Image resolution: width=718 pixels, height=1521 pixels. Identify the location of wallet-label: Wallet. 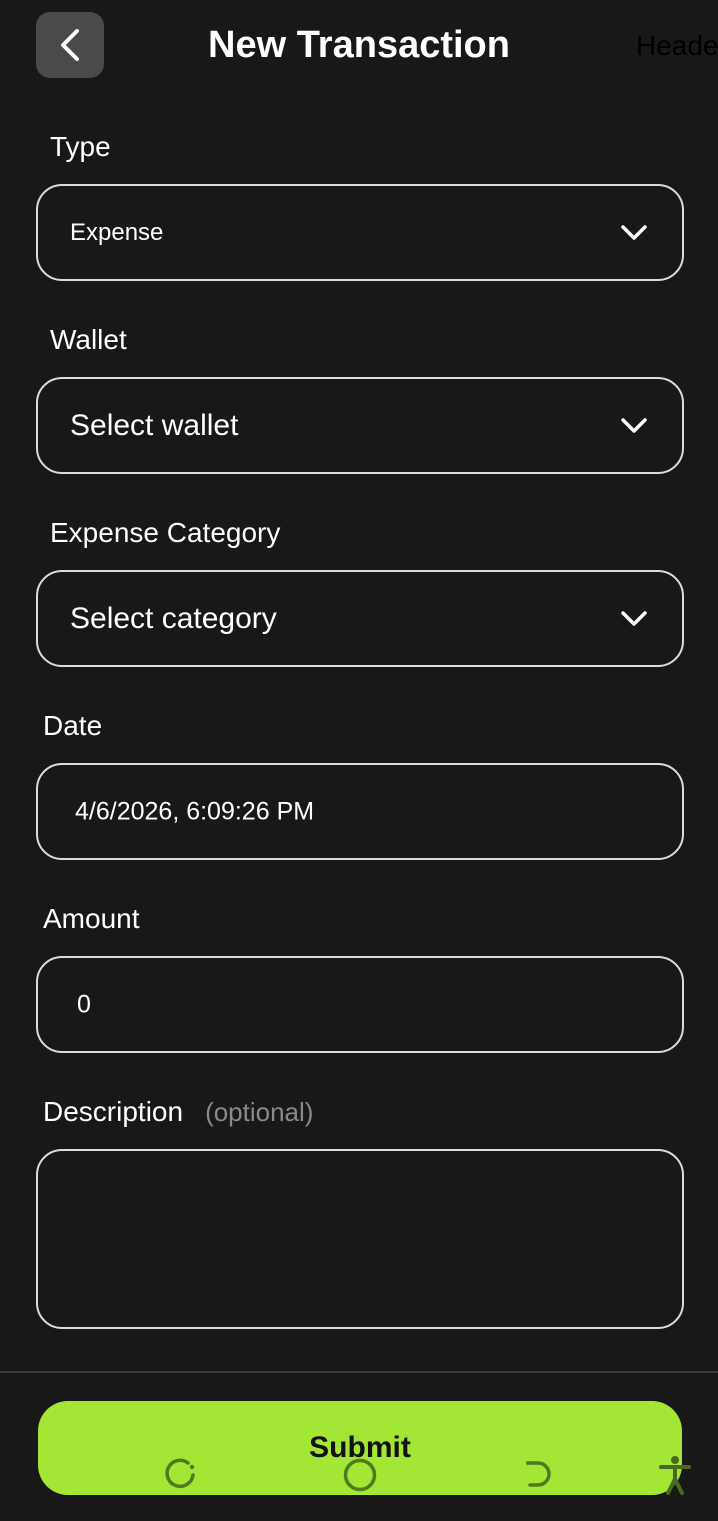
(88, 339).